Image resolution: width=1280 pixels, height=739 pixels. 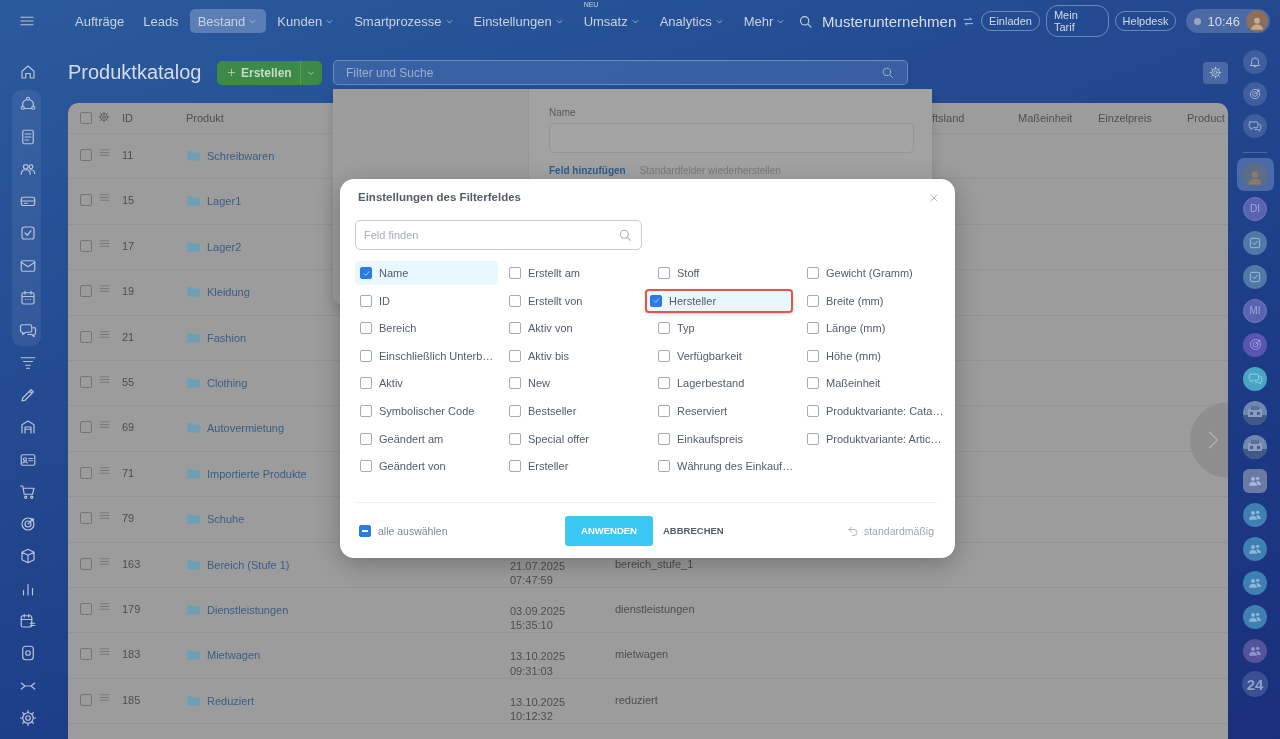 I want to click on field-option: Verfügbarkeit, so click(x=724, y=355).